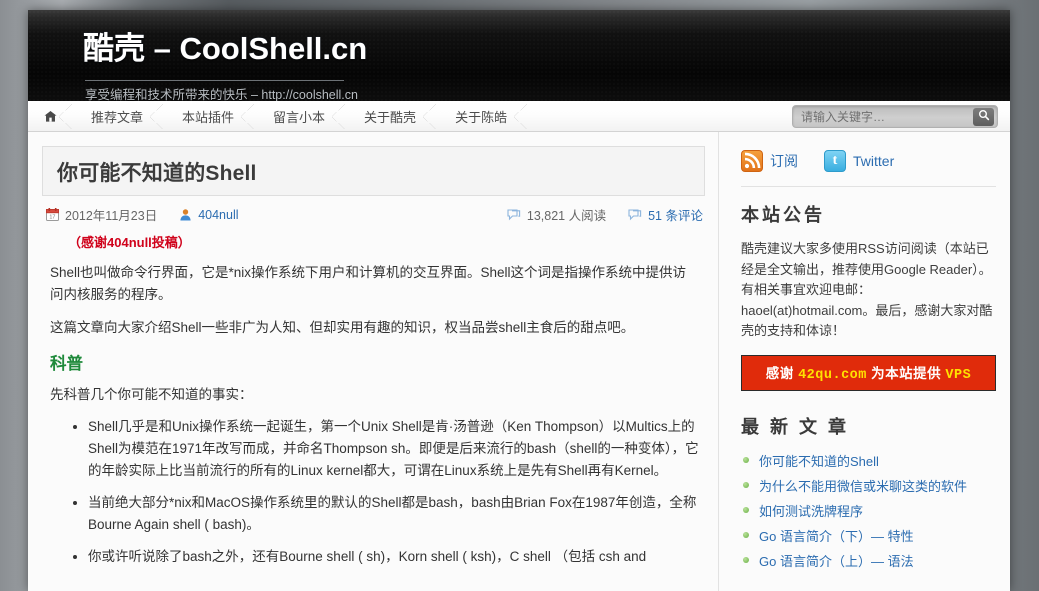  What do you see at coordinates (151, 394) in the screenshot?
I see `article-paragraph-3: 先科普几个你可能不知道的事实：` at bounding box center [151, 394].